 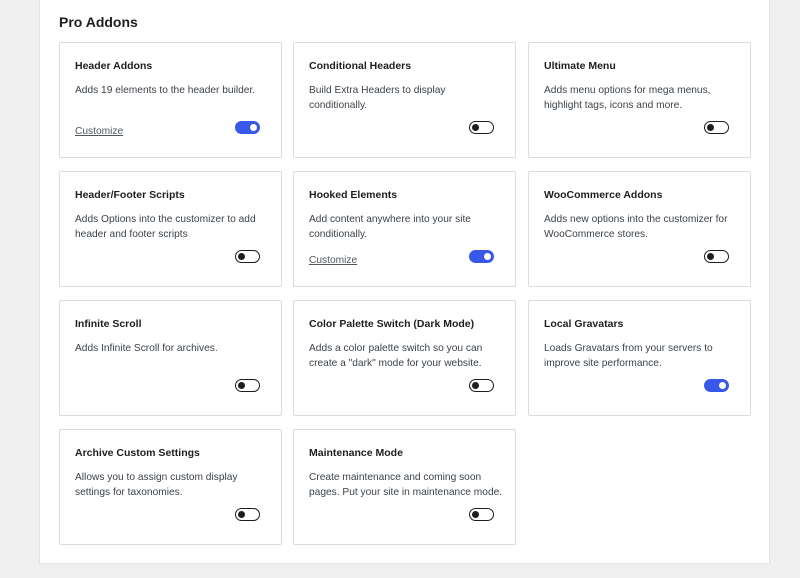 I want to click on addon-title: Color Palette Switch (Dark Mode), so click(x=392, y=324).